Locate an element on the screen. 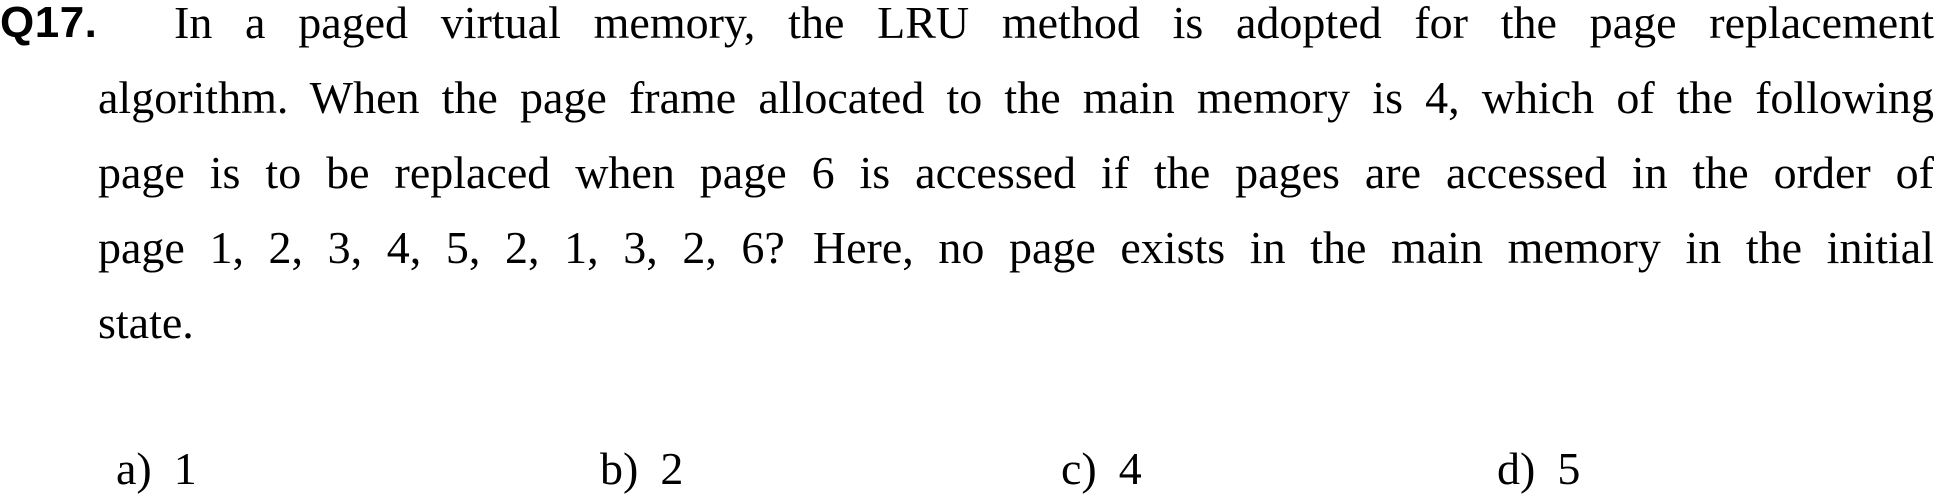 The image size is (1941, 497). option-b: b) 2 is located at coordinates (641, 469).